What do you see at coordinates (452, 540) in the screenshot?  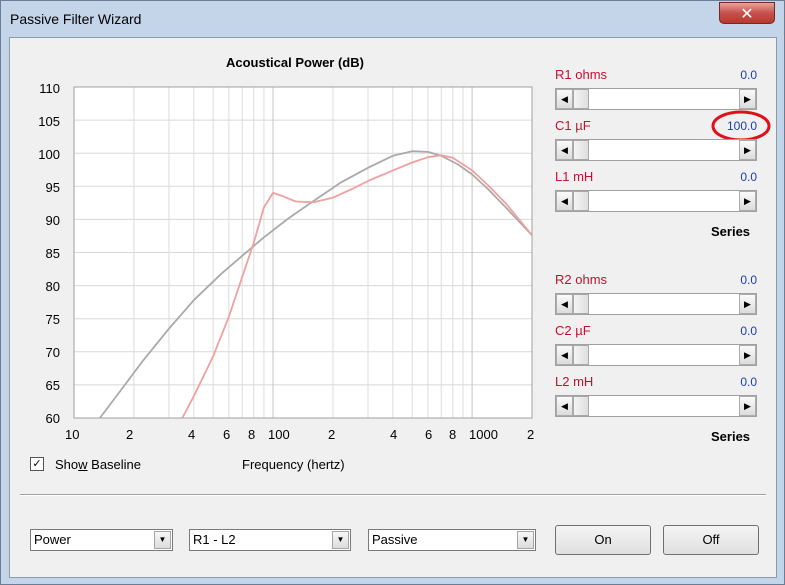 I see `type-select: Passive ▼` at bounding box center [452, 540].